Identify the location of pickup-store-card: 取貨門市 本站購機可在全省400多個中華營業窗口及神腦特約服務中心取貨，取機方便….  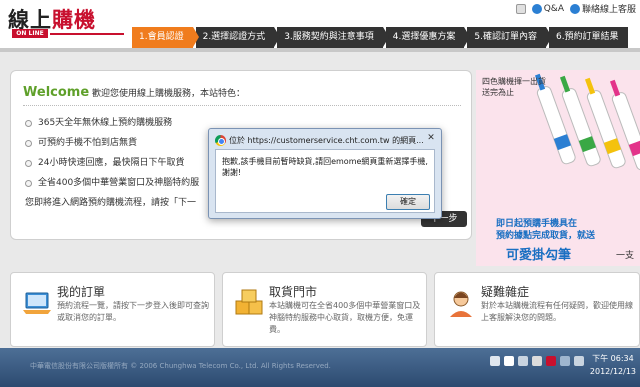
(324, 309).